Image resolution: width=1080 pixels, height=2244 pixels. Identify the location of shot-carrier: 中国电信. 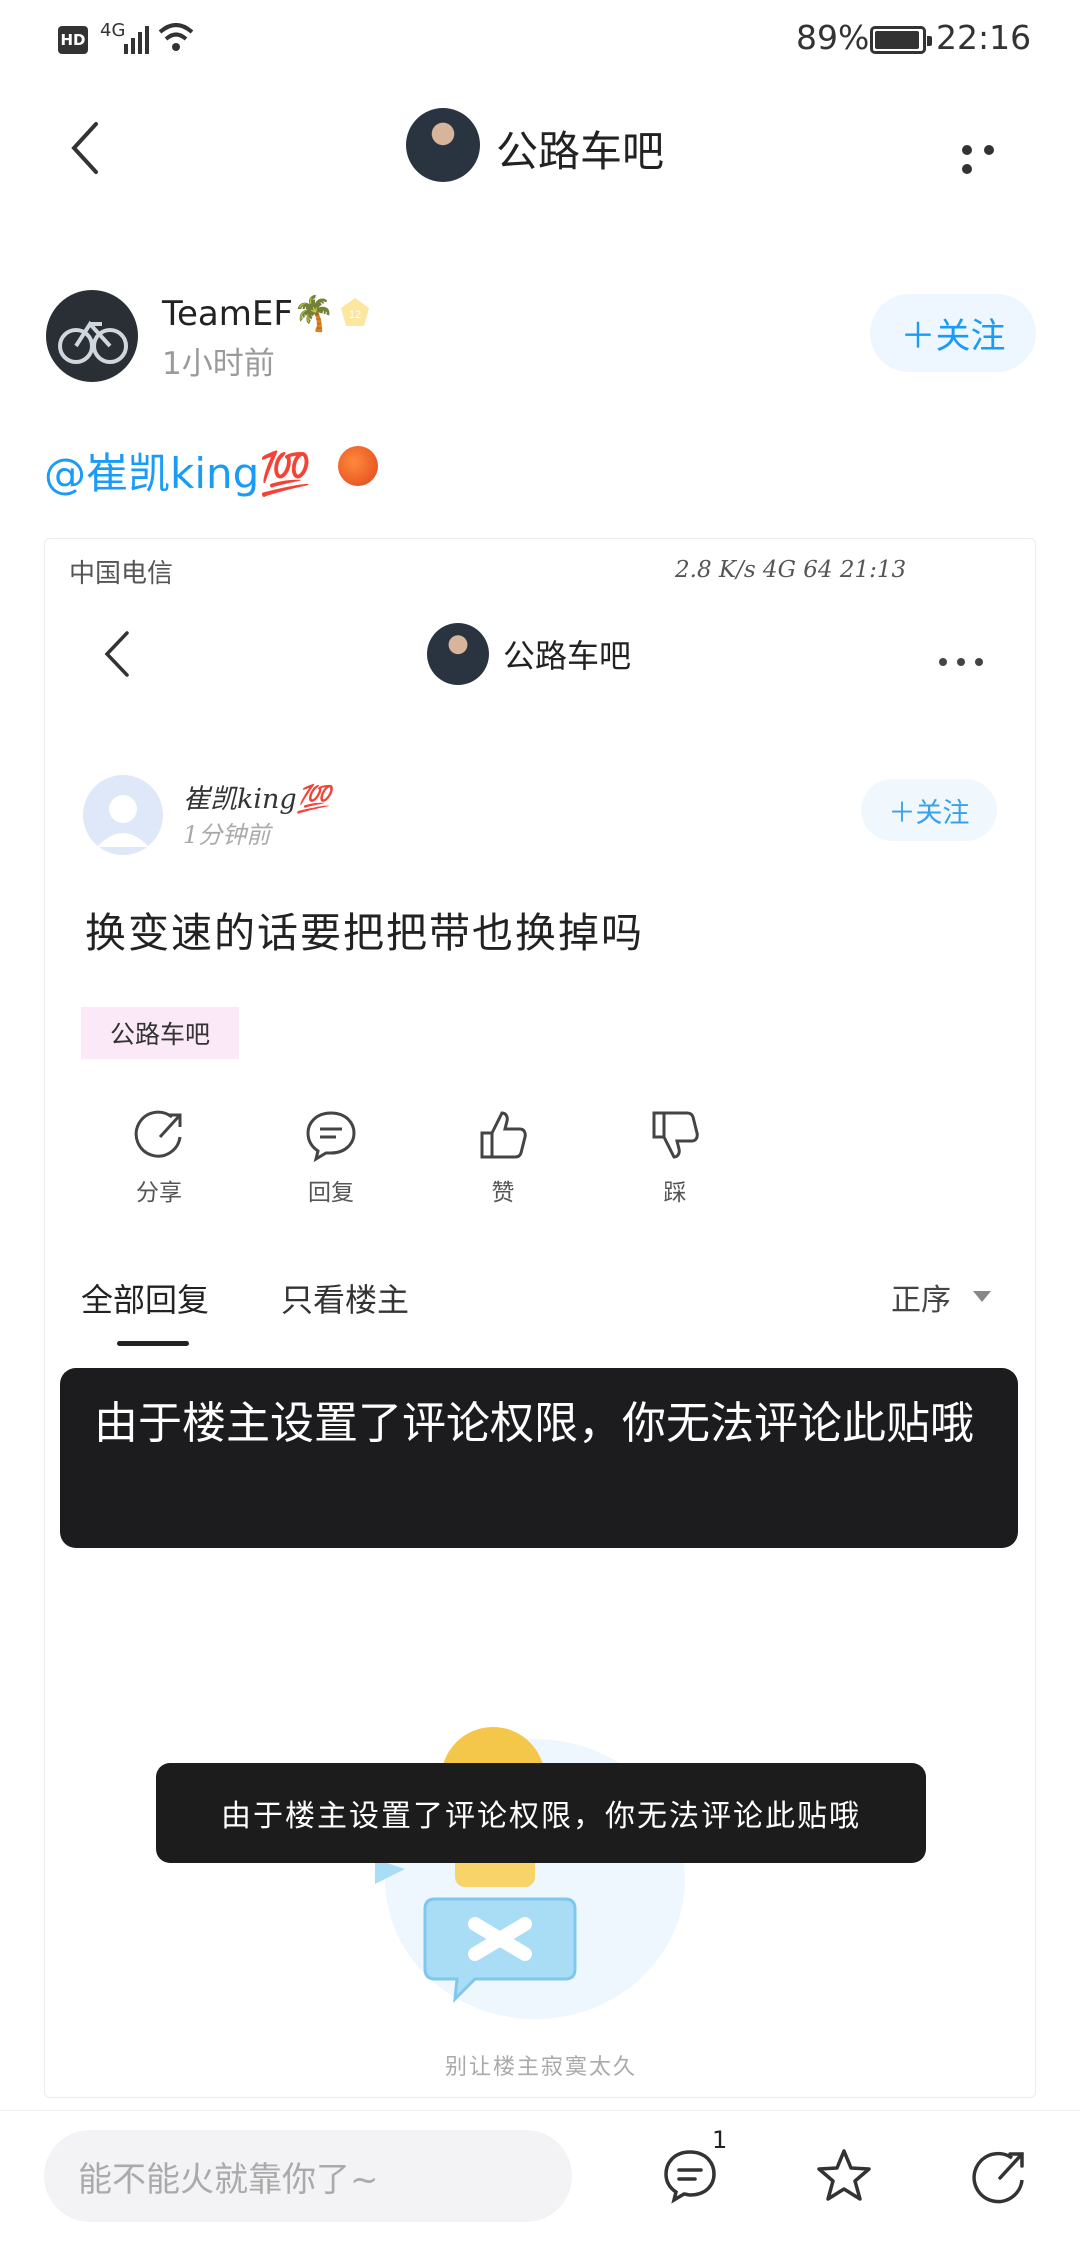
(121, 574).